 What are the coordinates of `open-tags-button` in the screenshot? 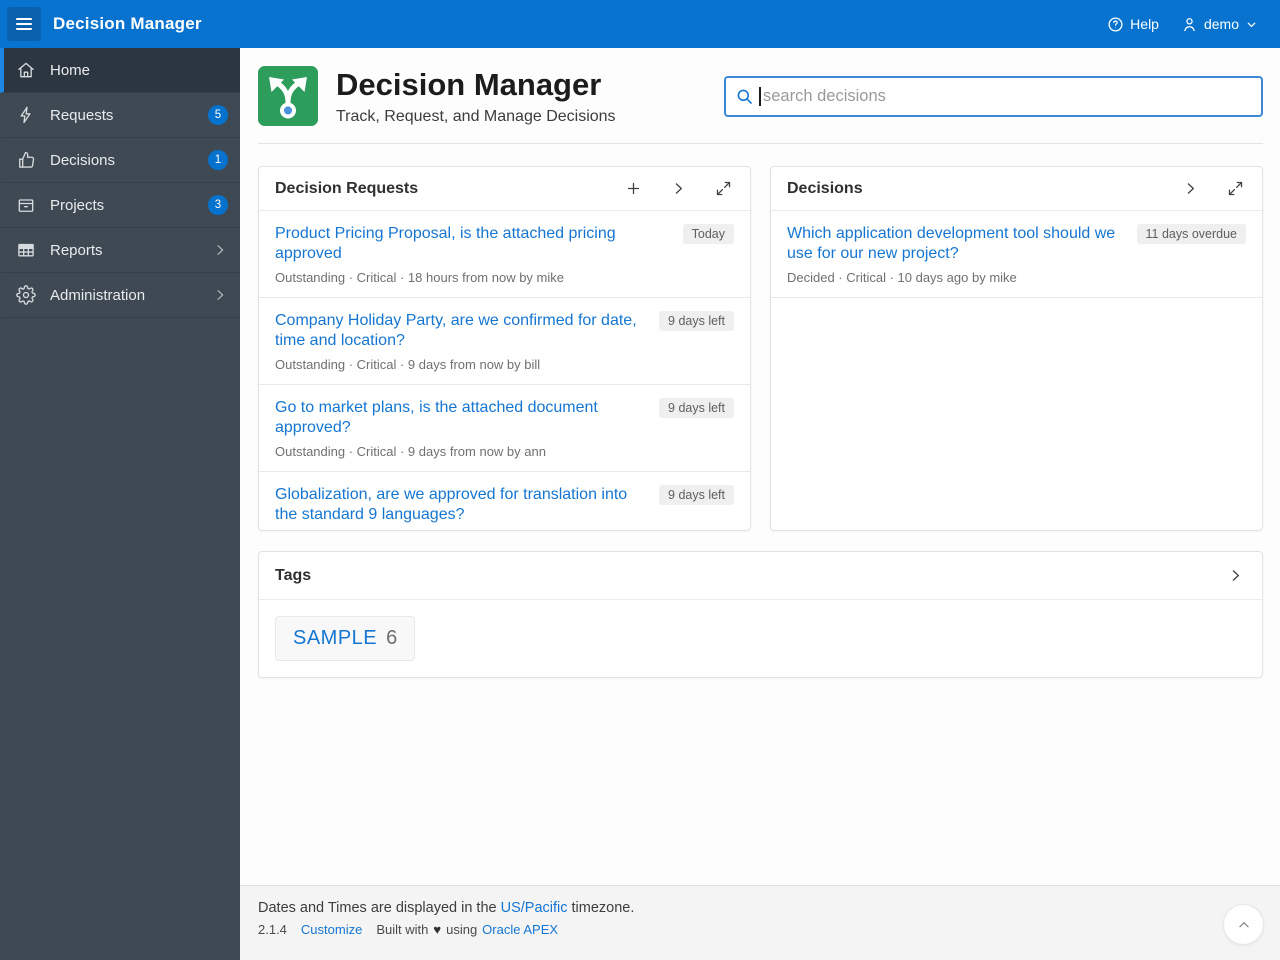 It's located at (1235, 575).